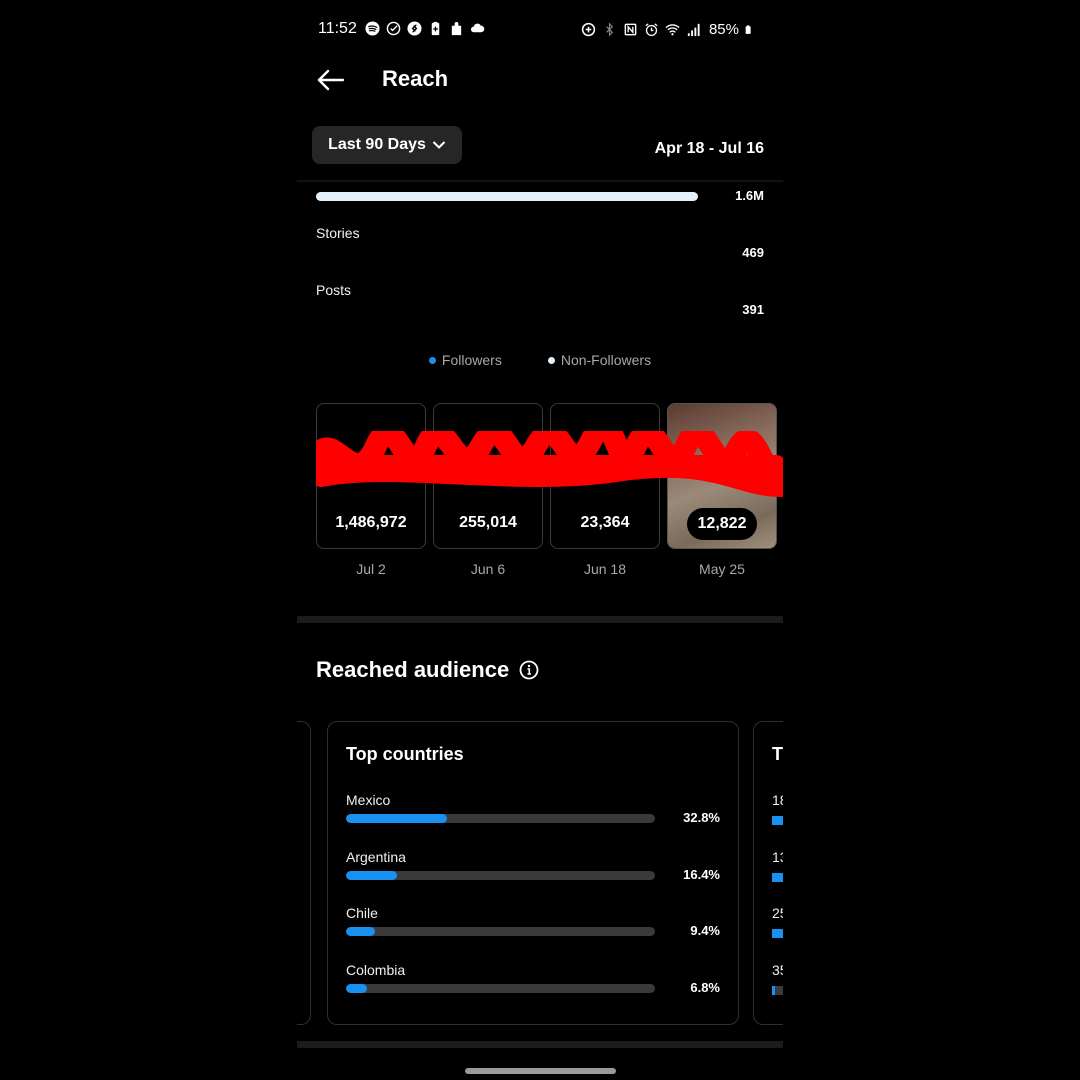 The image size is (1080, 1080). I want to click on legend-non-followers: Non-Followers, so click(599, 360).